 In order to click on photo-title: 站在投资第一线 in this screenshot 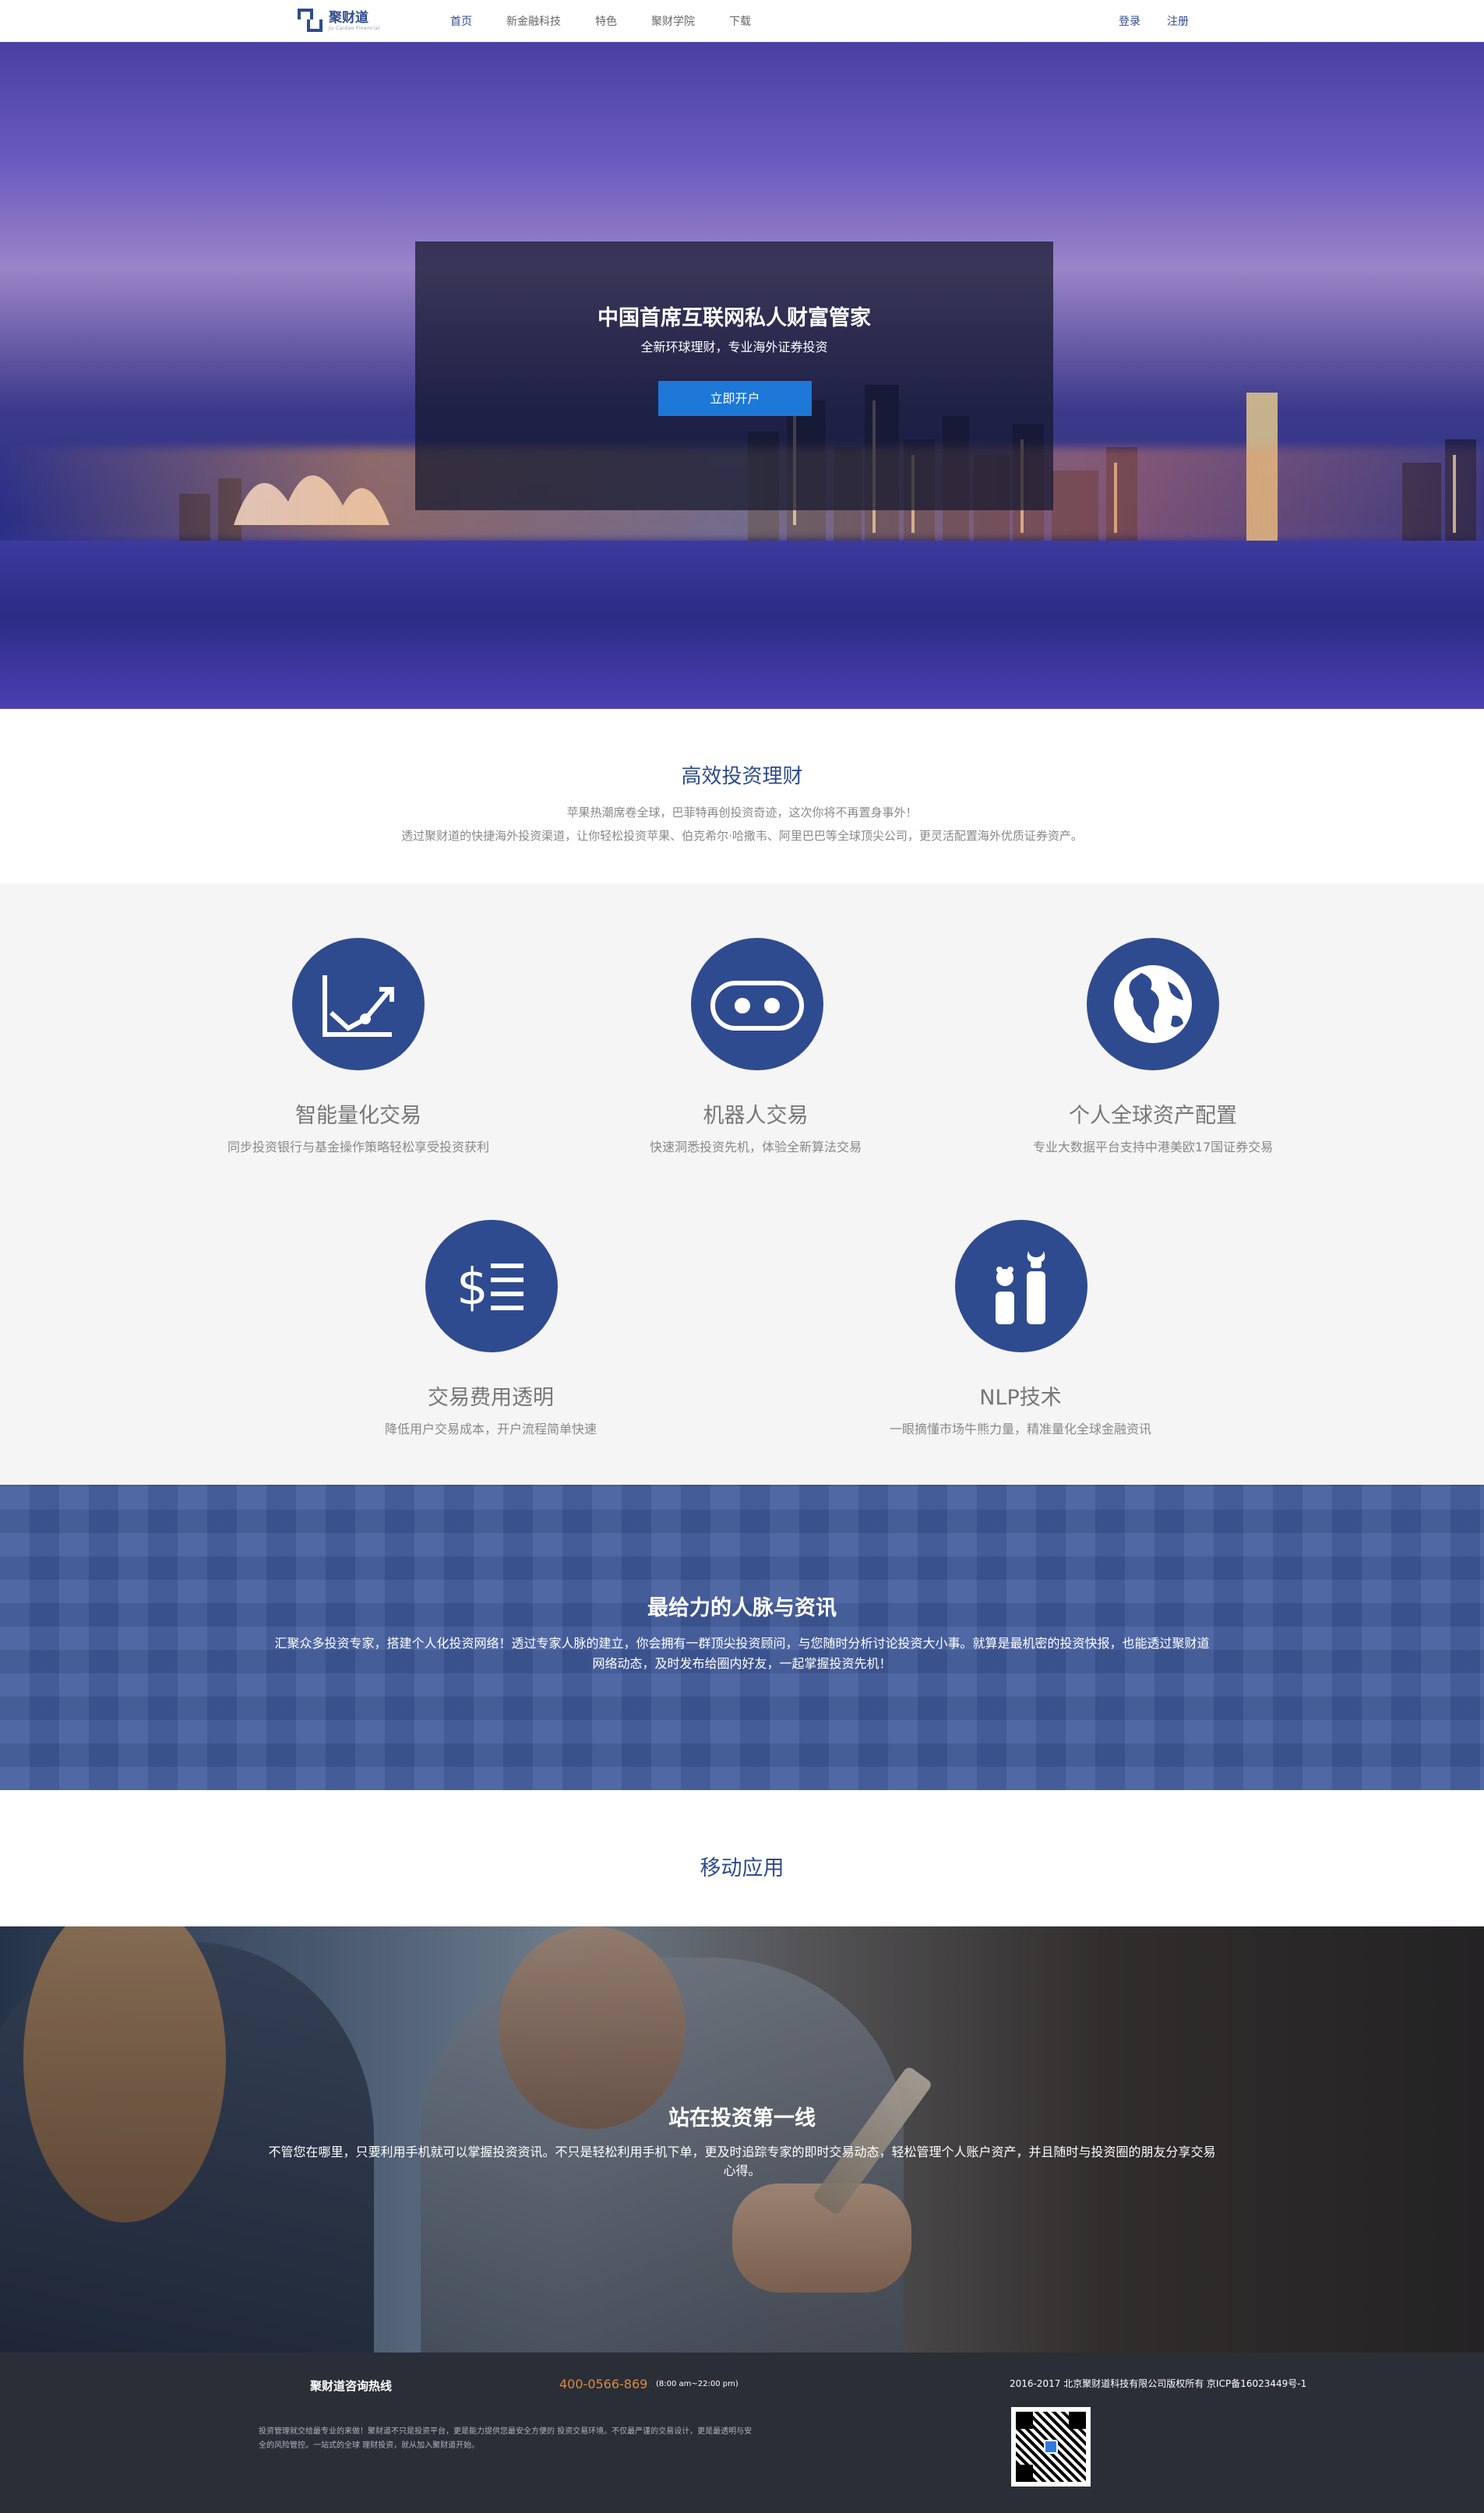, I will do `click(742, 2118)`.